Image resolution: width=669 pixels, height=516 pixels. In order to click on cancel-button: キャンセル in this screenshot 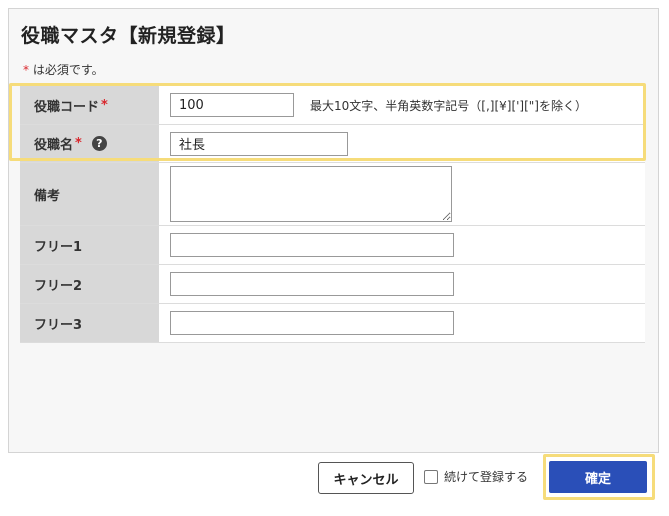, I will do `click(366, 478)`.